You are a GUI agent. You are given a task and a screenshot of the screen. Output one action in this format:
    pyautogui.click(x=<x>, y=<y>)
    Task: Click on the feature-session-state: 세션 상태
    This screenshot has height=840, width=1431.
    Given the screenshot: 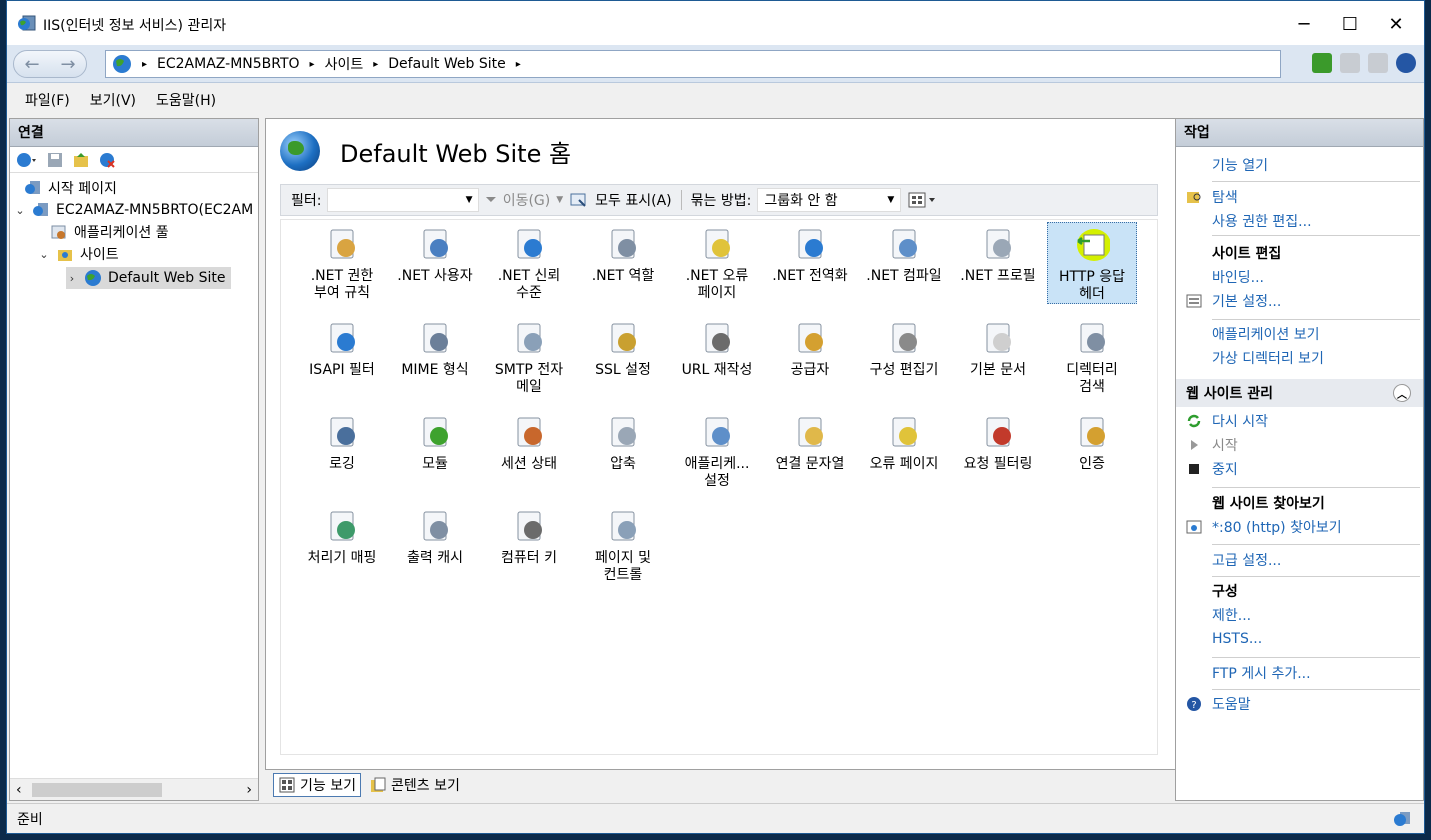 What is the action you would take?
    pyautogui.click(x=529, y=441)
    